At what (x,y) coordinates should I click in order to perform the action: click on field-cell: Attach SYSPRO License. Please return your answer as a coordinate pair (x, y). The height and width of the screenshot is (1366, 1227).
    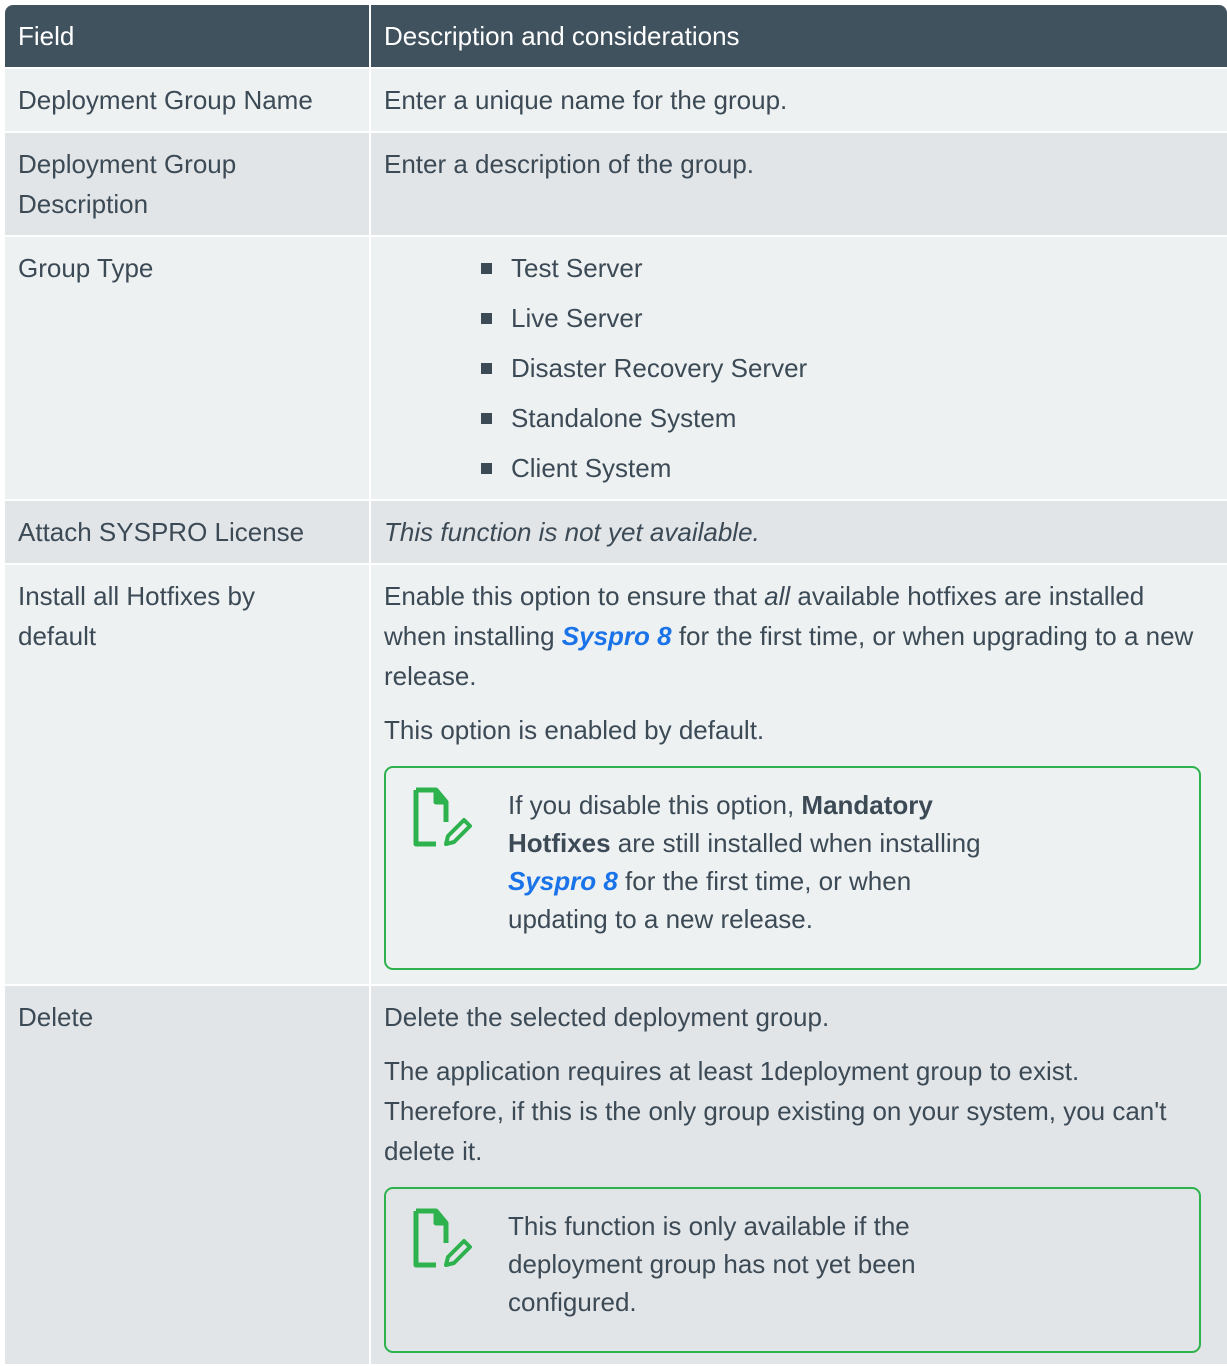
    Looking at the image, I should click on (188, 532).